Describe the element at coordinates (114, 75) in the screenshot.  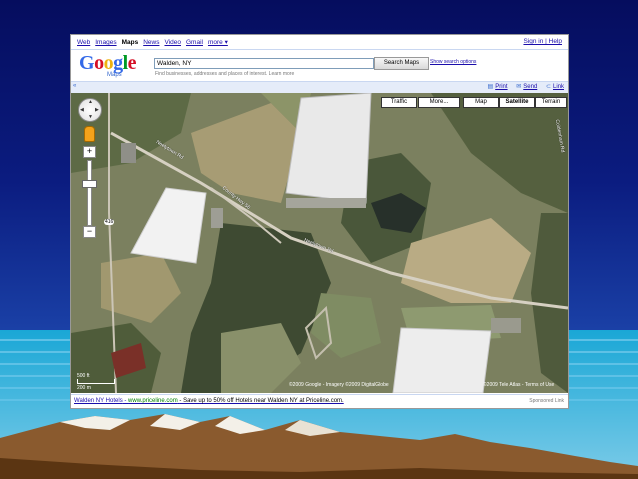
I see `logo-subtitle: Maps` at that location.